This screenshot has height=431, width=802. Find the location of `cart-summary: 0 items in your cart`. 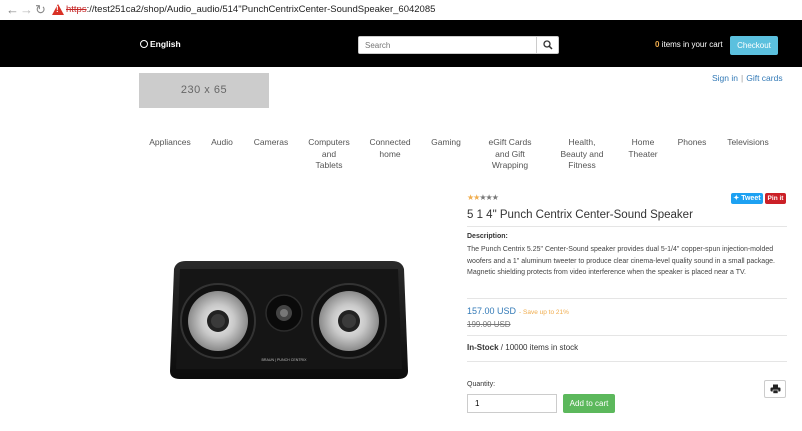

cart-summary: 0 items in your cart is located at coordinates (689, 44).